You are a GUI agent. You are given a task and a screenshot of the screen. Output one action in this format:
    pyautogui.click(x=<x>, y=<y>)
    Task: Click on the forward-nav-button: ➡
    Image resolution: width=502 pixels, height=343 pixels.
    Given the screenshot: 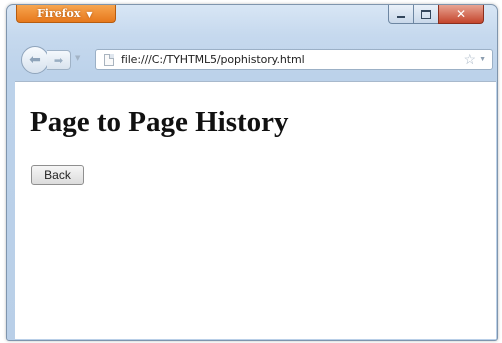 What is the action you would take?
    pyautogui.click(x=59, y=60)
    